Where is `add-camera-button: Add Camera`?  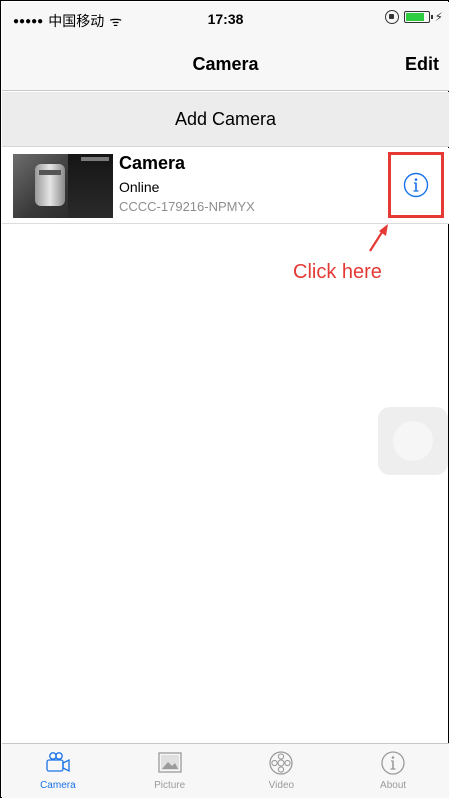 add-camera-button: Add Camera is located at coordinates (225, 119).